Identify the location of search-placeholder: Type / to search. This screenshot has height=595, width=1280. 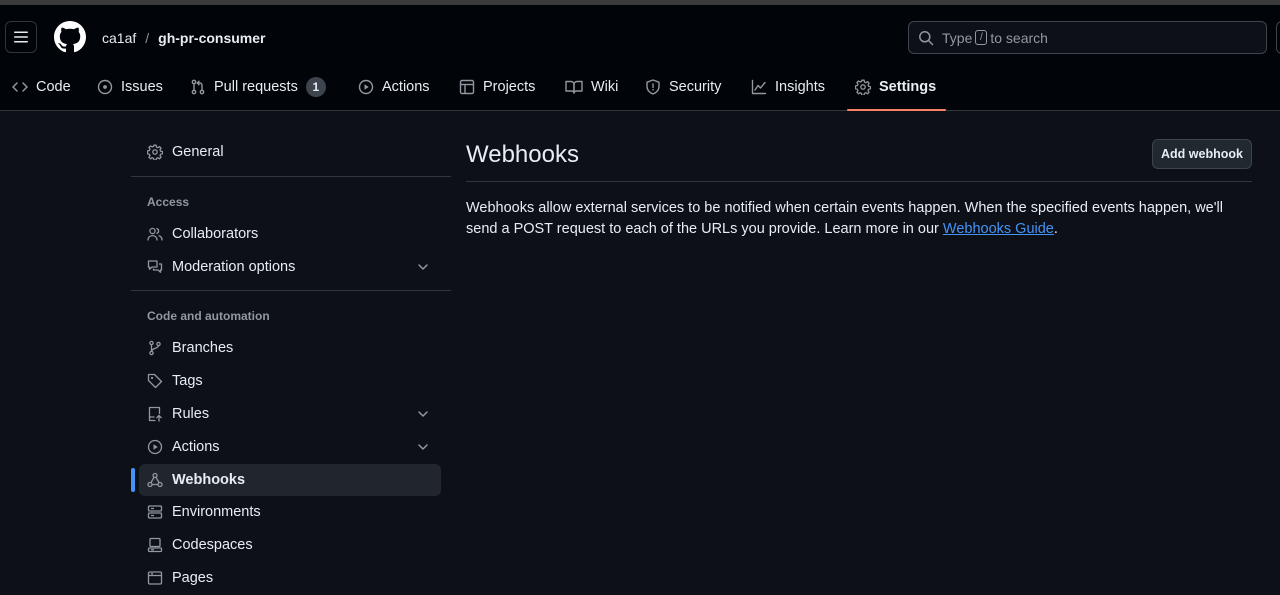
(995, 38).